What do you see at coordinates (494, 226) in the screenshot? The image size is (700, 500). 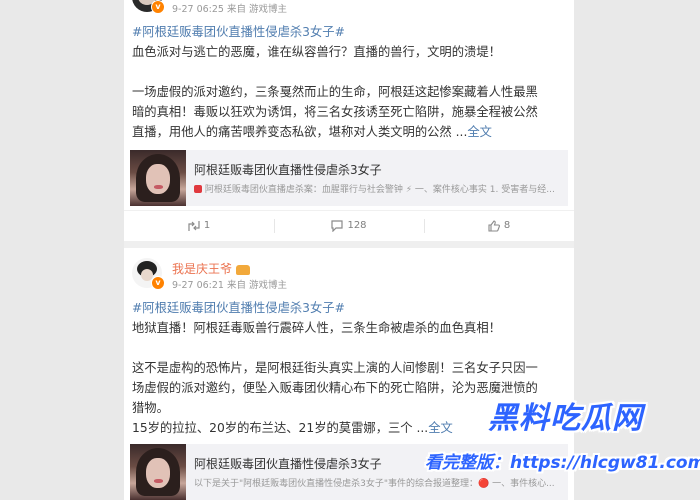 I see `like-icon` at bounding box center [494, 226].